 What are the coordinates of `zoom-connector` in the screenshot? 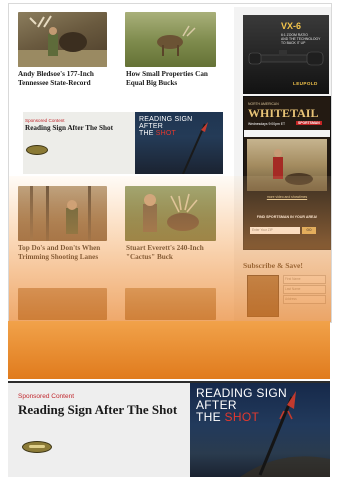 It's located at (169, 350).